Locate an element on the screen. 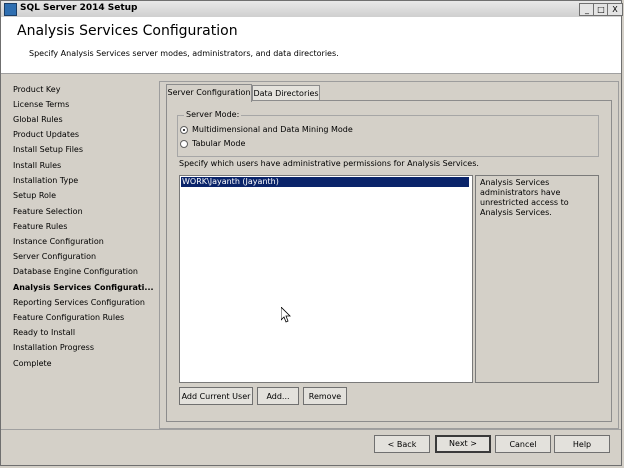  sidebar-item-complete: Complete is located at coordinates (32, 363).